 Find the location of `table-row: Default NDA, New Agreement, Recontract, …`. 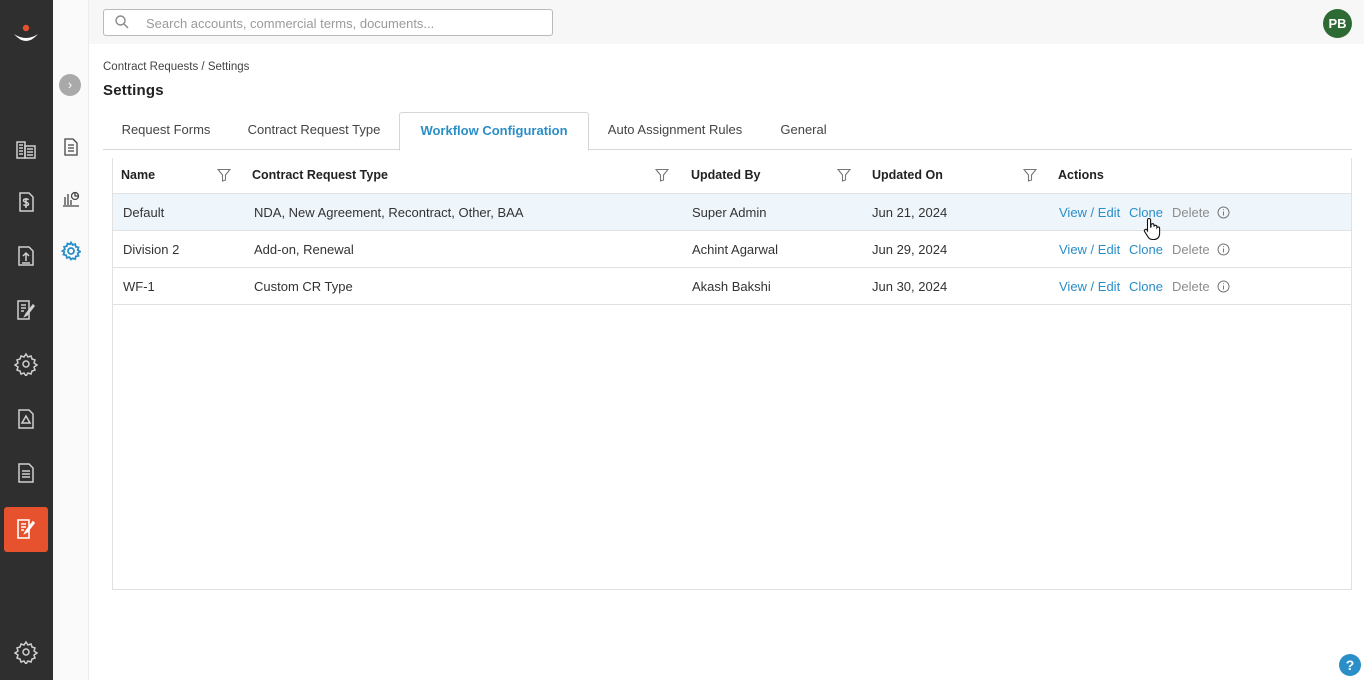

table-row: Default NDA, New Agreement, Recontract, … is located at coordinates (732, 212).